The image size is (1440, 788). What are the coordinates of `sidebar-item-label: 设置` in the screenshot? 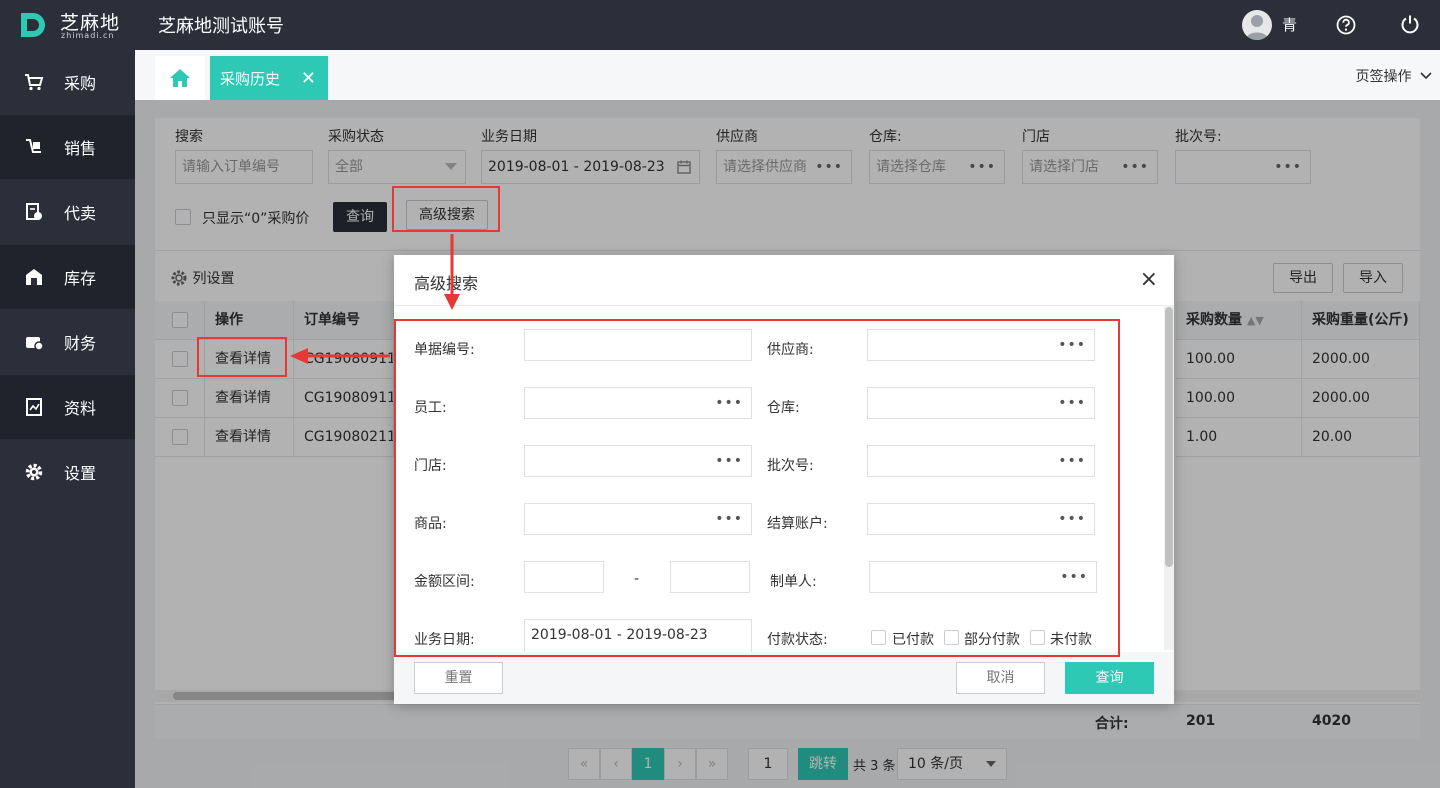 It's located at (80, 473).